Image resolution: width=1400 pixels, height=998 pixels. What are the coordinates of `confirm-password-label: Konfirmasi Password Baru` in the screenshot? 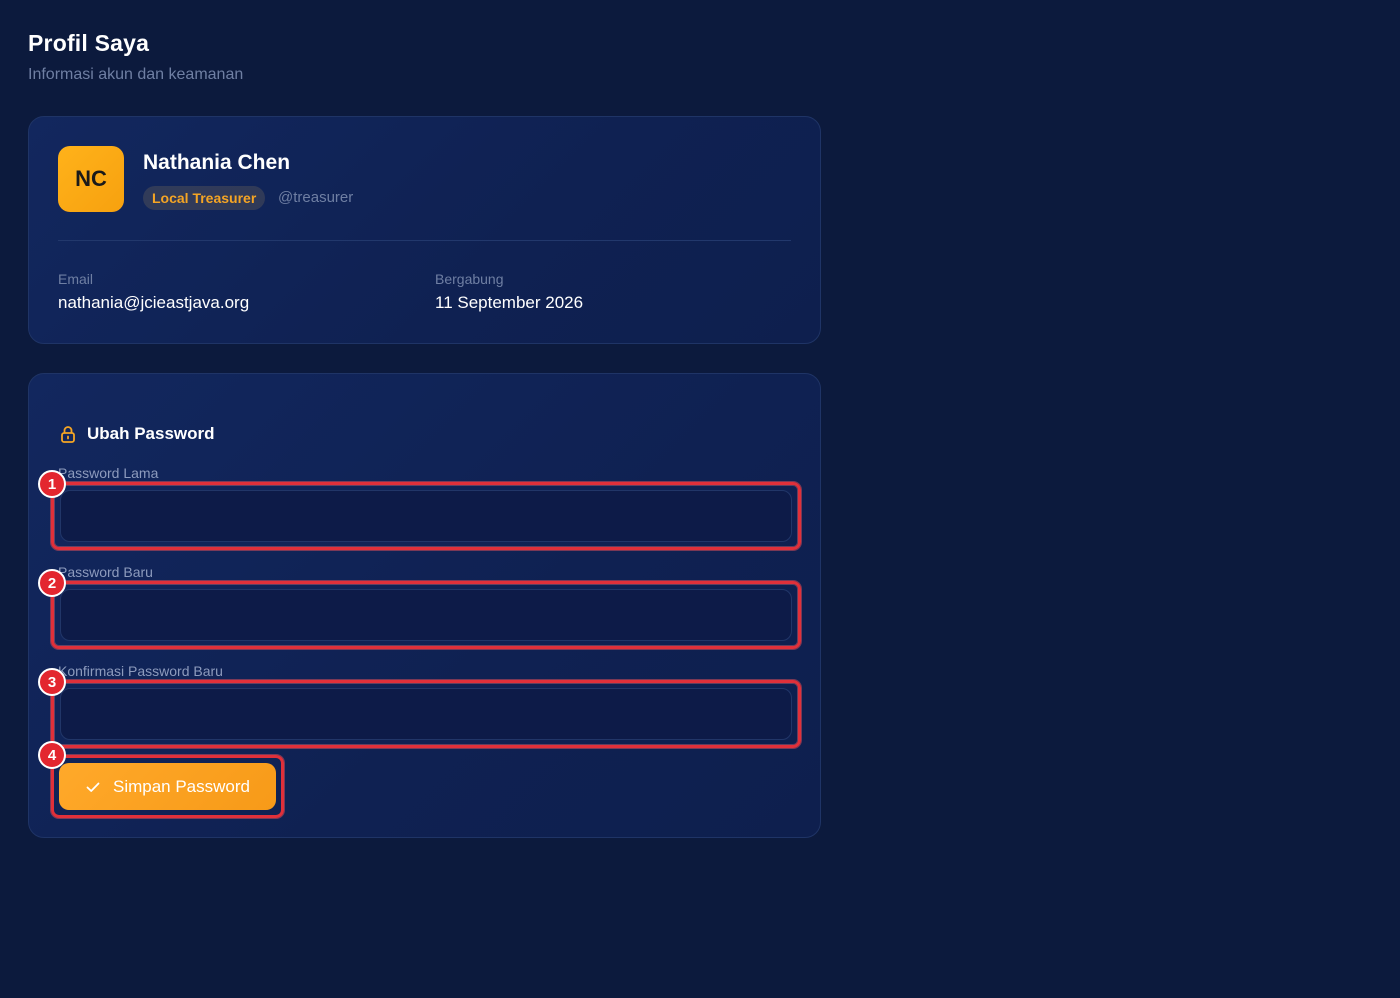 It's located at (140, 671).